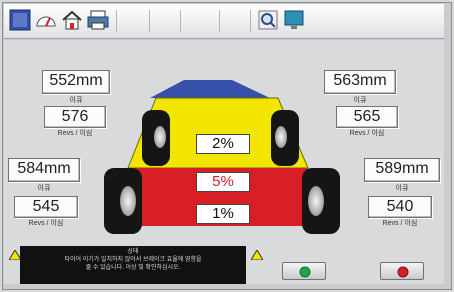 The image size is (454, 292). What do you see at coordinates (402, 170) in the screenshot?
I see `rear-right-reading: 589mm` at bounding box center [402, 170].